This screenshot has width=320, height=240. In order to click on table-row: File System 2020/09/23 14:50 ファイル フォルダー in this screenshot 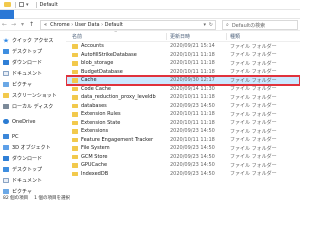, I will do `click(183, 148)`.